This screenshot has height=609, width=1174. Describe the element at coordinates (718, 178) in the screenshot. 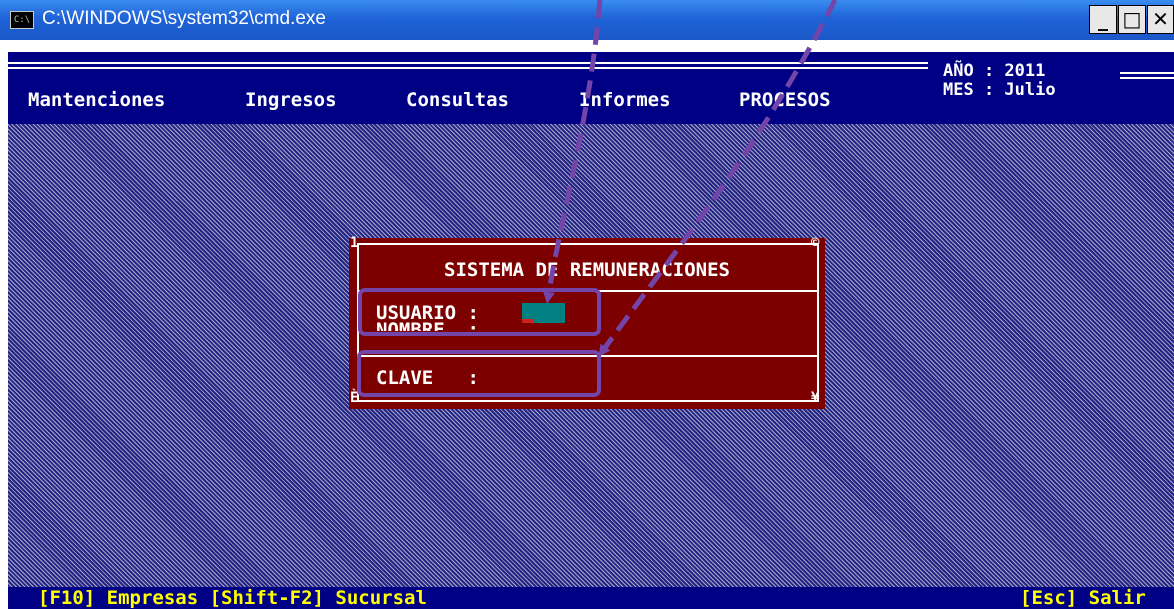

I see `arrow-to-clave` at that location.